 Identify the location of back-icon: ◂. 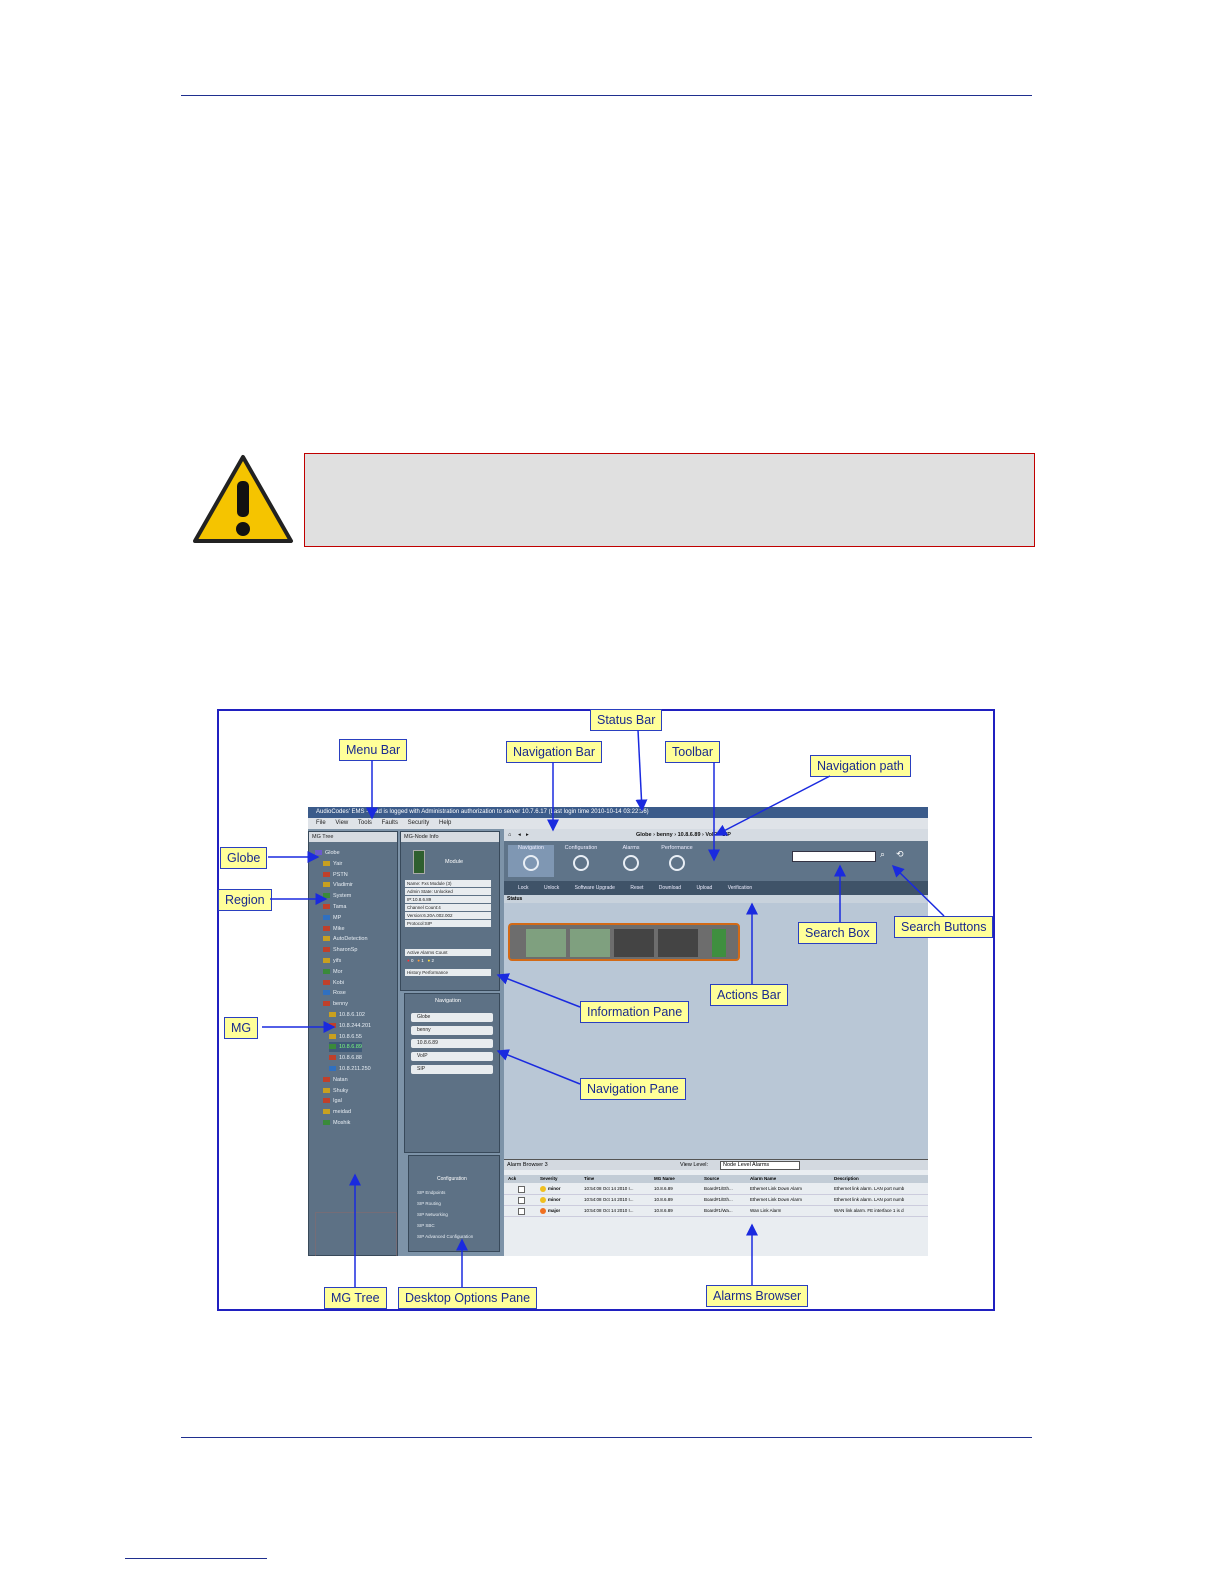
(519, 835).